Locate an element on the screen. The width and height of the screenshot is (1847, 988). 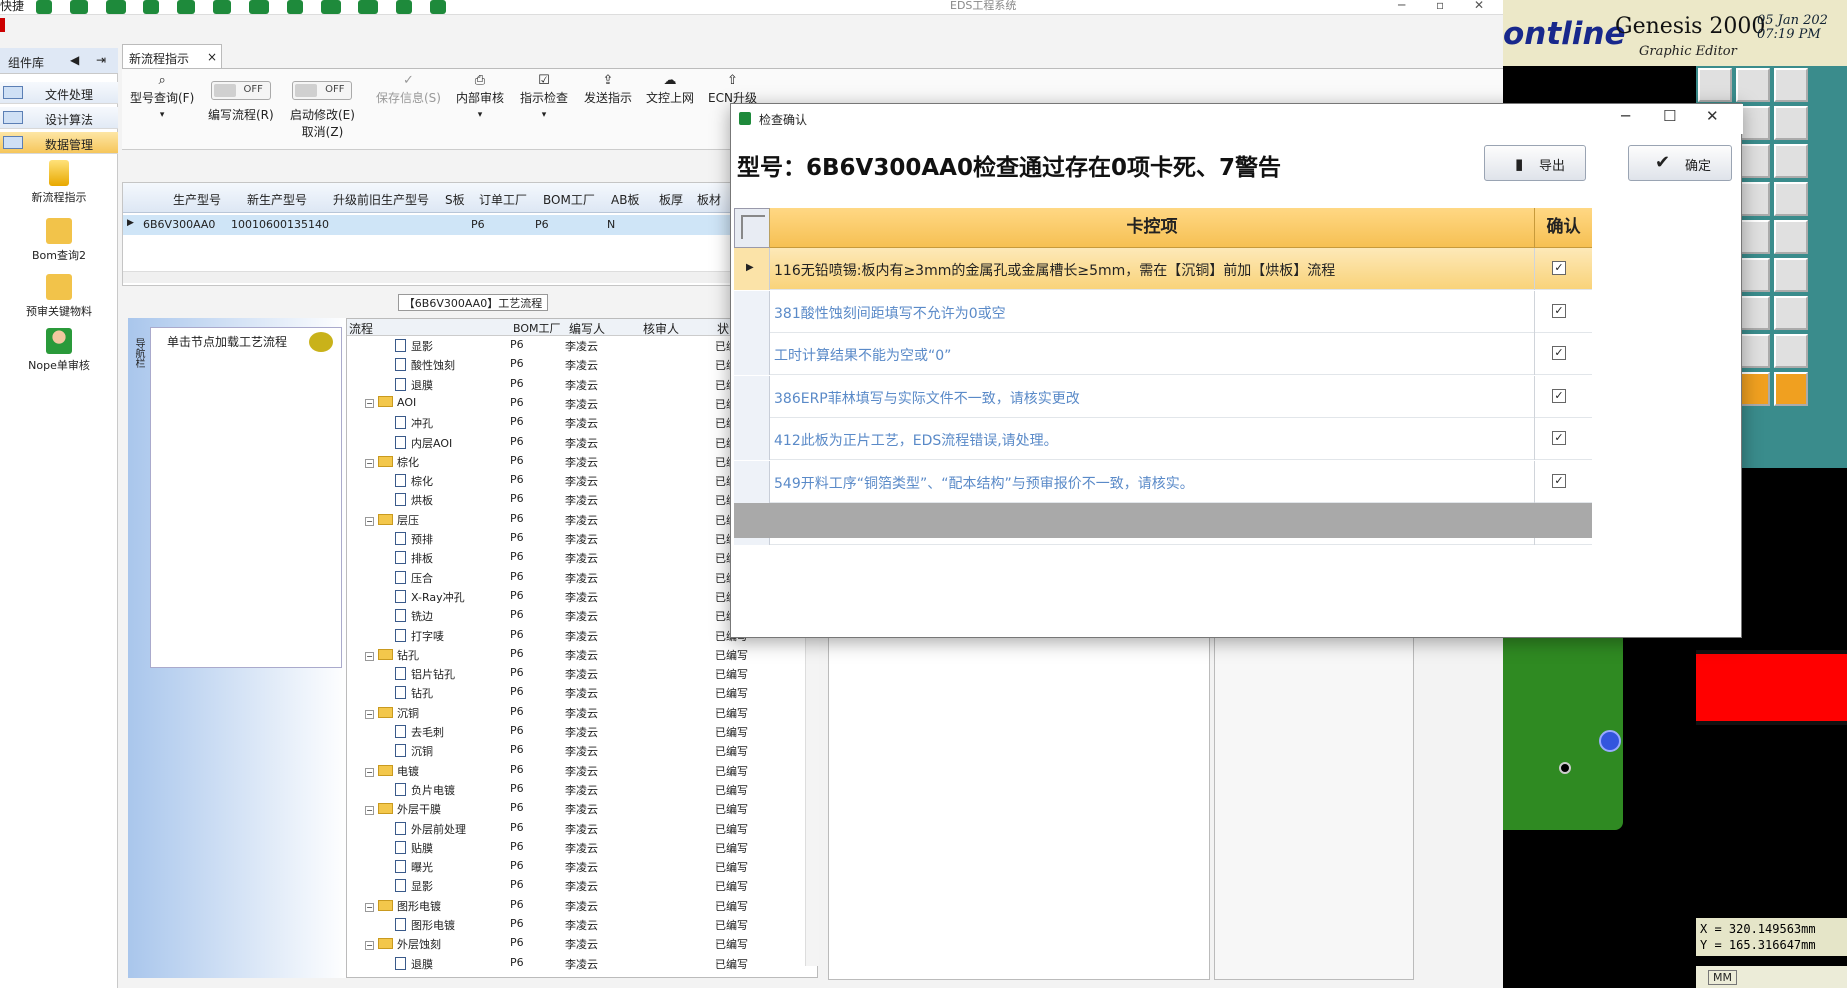
doc-control-online-button: ☁ 文控上网 is located at coordinates (670, 90).